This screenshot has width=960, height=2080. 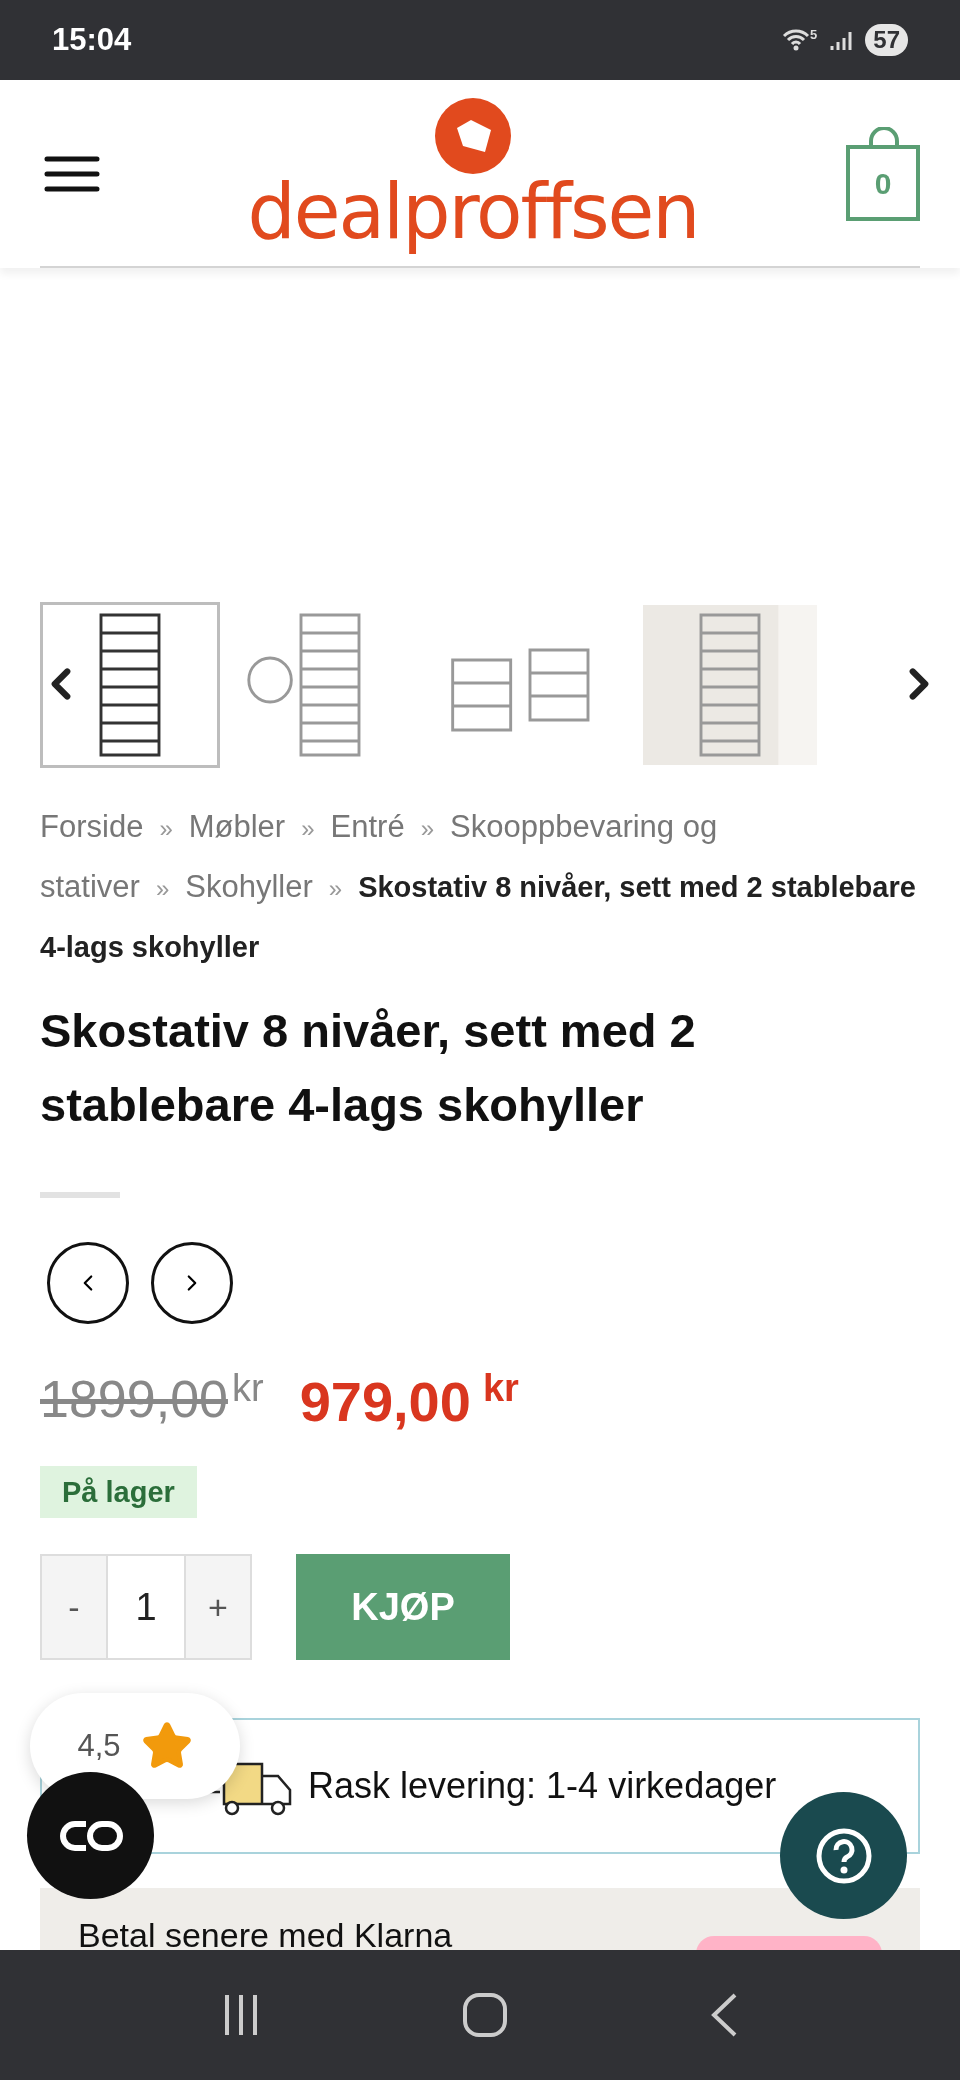 I want to click on old-price: 1899,00, so click(x=134, y=1399).